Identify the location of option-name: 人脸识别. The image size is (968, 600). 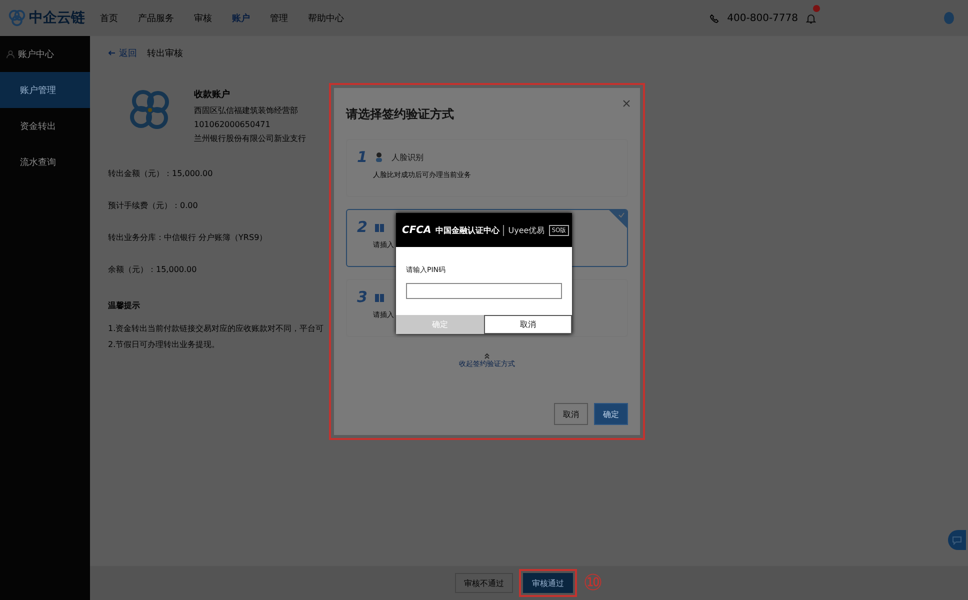
(407, 157).